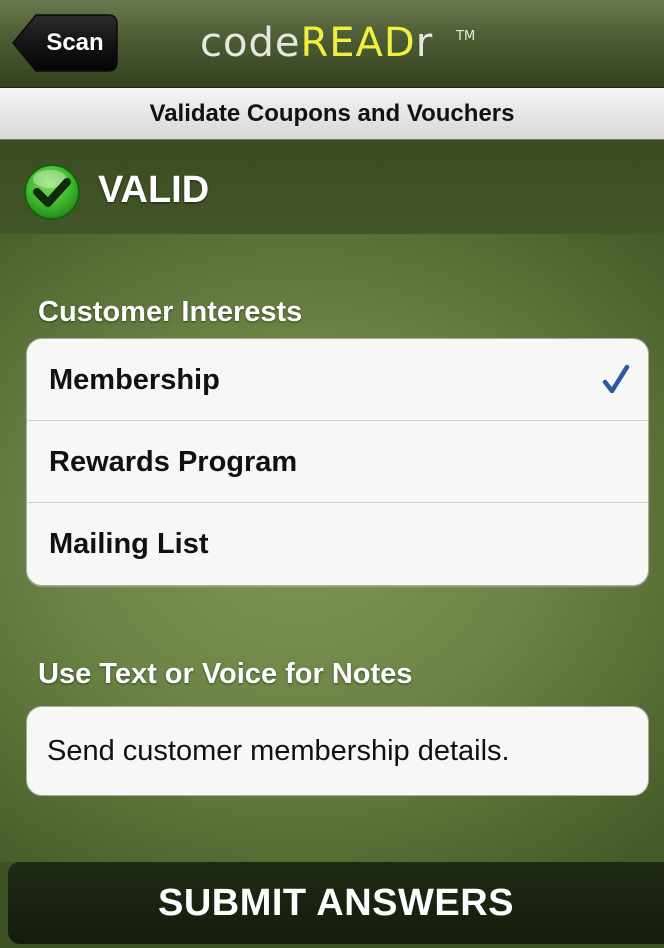  I want to click on app-logo: codeREADr TM, so click(337, 43).